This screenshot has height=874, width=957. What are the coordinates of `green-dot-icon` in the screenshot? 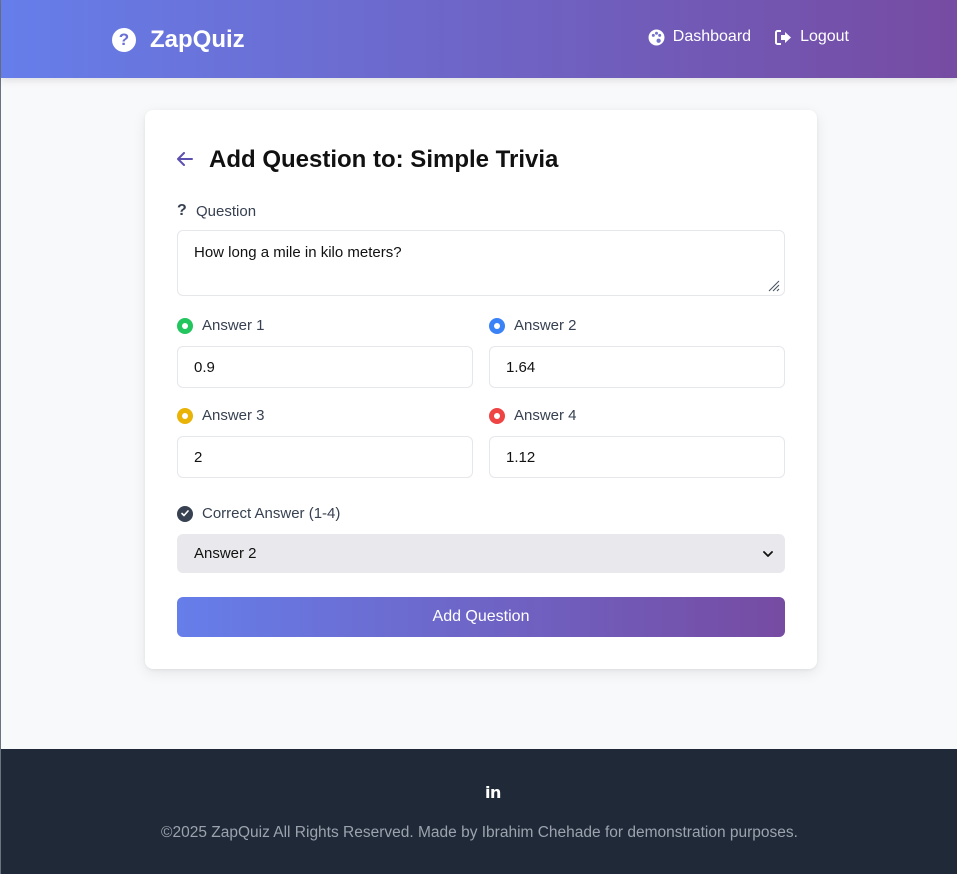 It's located at (185, 325).